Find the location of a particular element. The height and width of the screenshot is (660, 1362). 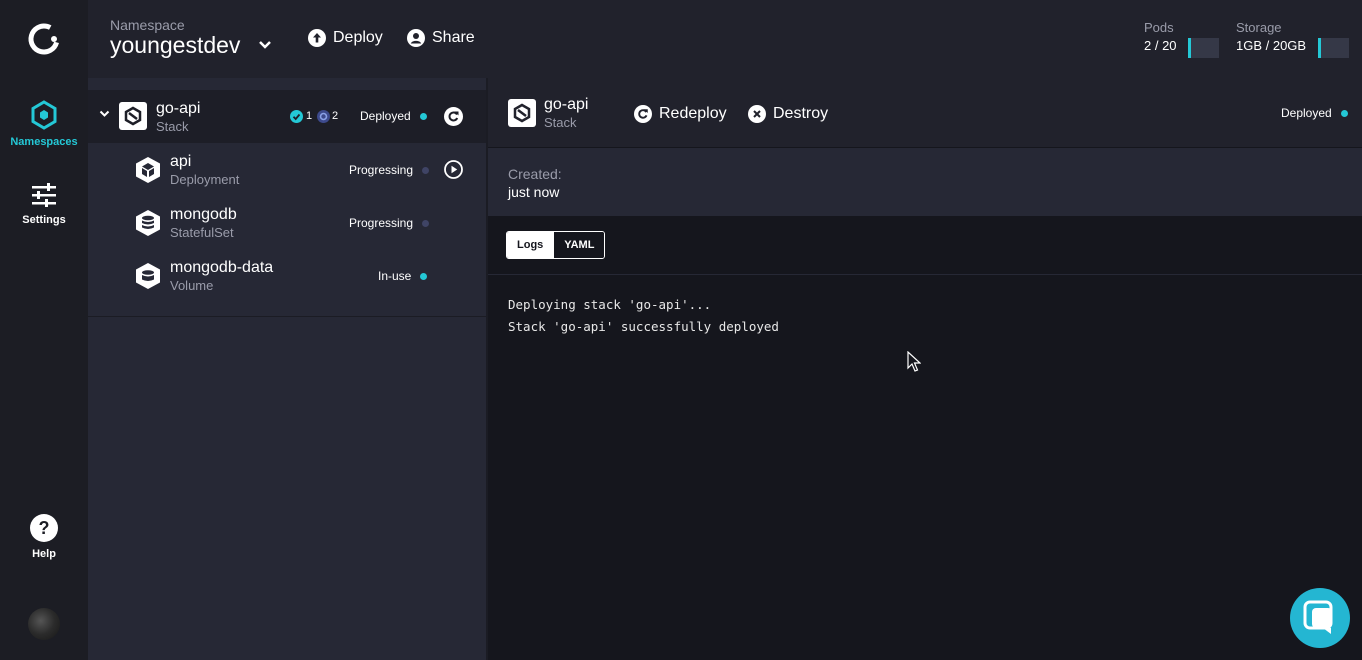

storage-progress-fill is located at coordinates (1319, 47).